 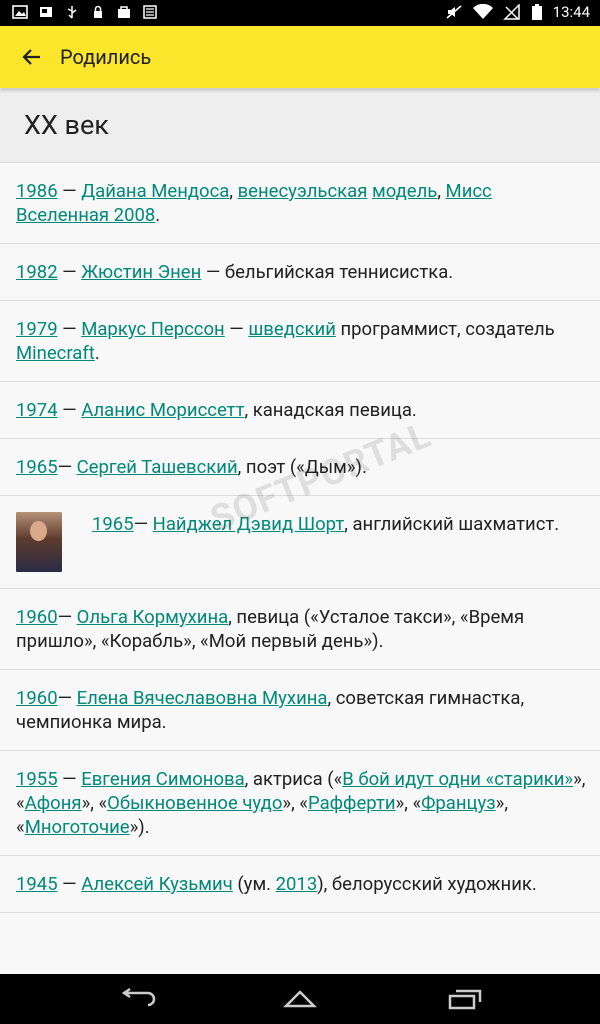 What do you see at coordinates (66, 125) in the screenshot?
I see `section-heading: XX век` at bounding box center [66, 125].